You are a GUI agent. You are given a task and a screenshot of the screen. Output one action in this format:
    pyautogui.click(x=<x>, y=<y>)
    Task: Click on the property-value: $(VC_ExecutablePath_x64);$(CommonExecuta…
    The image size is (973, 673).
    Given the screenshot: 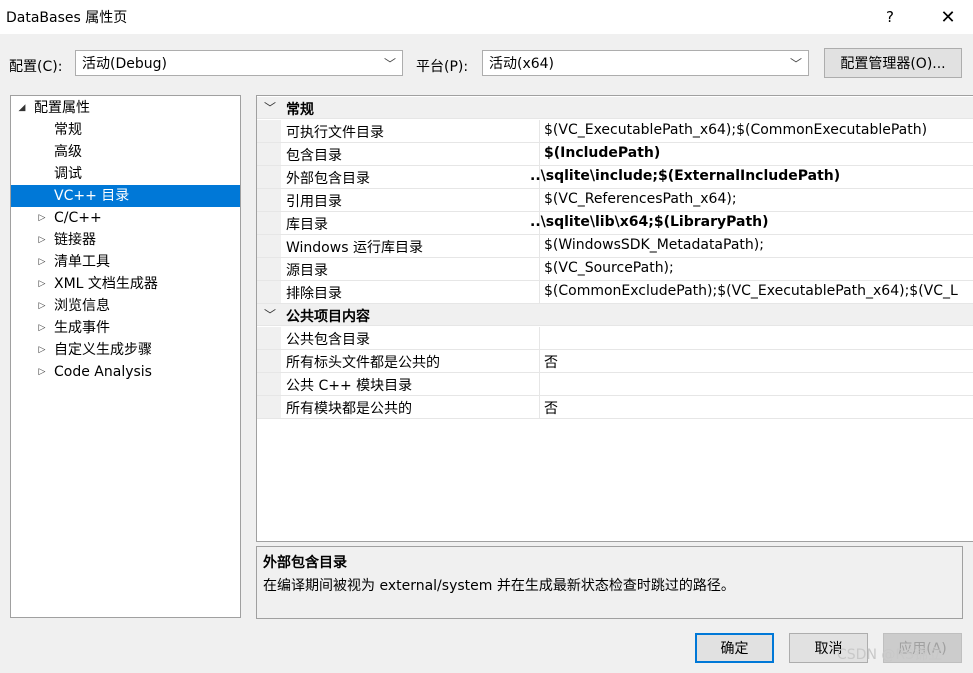 What is the action you would take?
    pyautogui.click(x=735, y=130)
    